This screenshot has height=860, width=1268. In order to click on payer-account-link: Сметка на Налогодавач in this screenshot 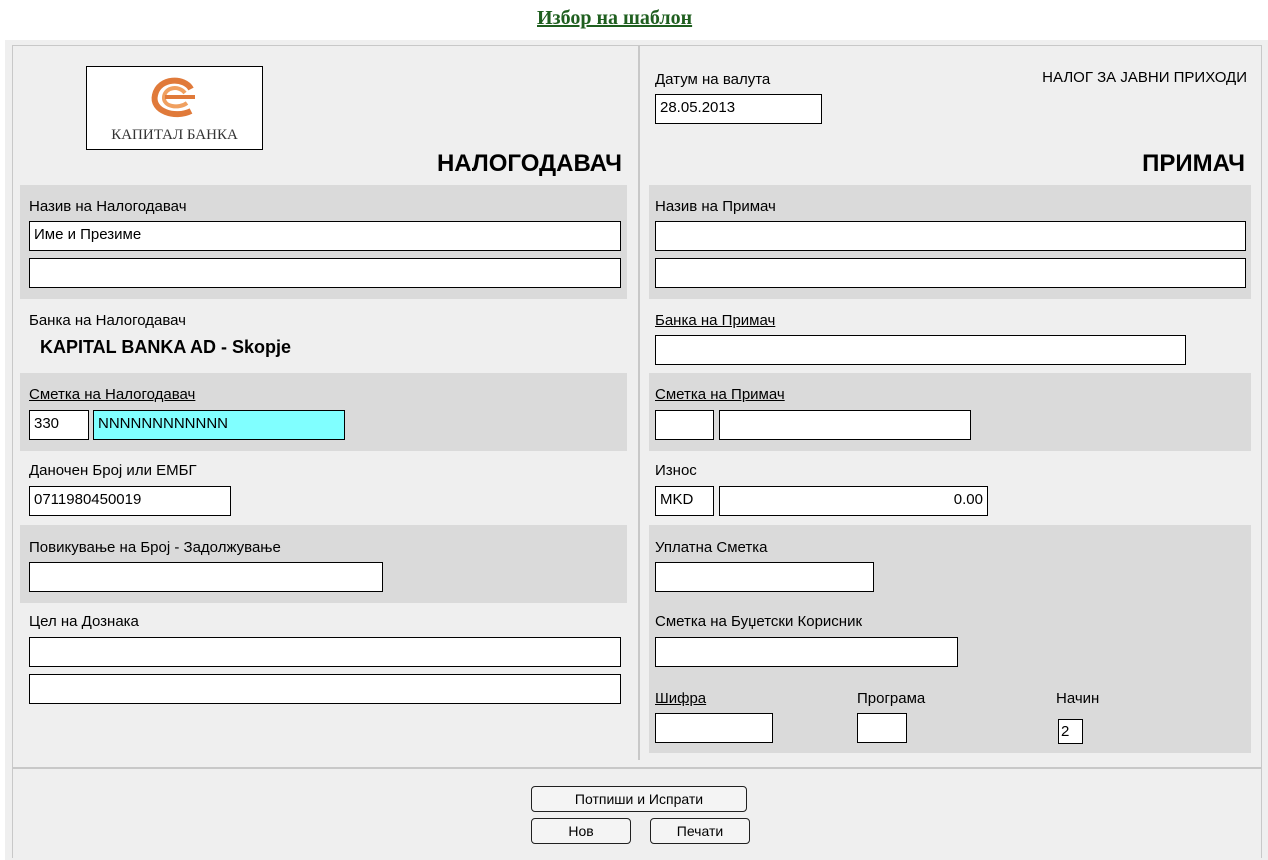, I will do `click(112, 394)`.